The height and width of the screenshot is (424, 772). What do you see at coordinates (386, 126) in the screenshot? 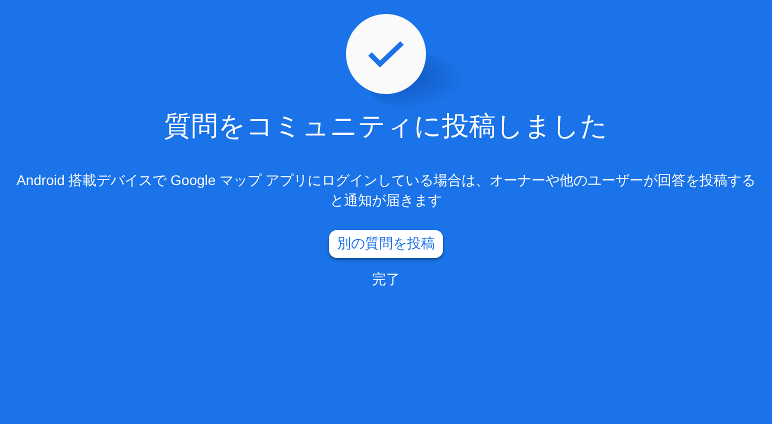
I see `page-title: 質問をコミュニティに投稿しました` at bounding box center [386, 126].